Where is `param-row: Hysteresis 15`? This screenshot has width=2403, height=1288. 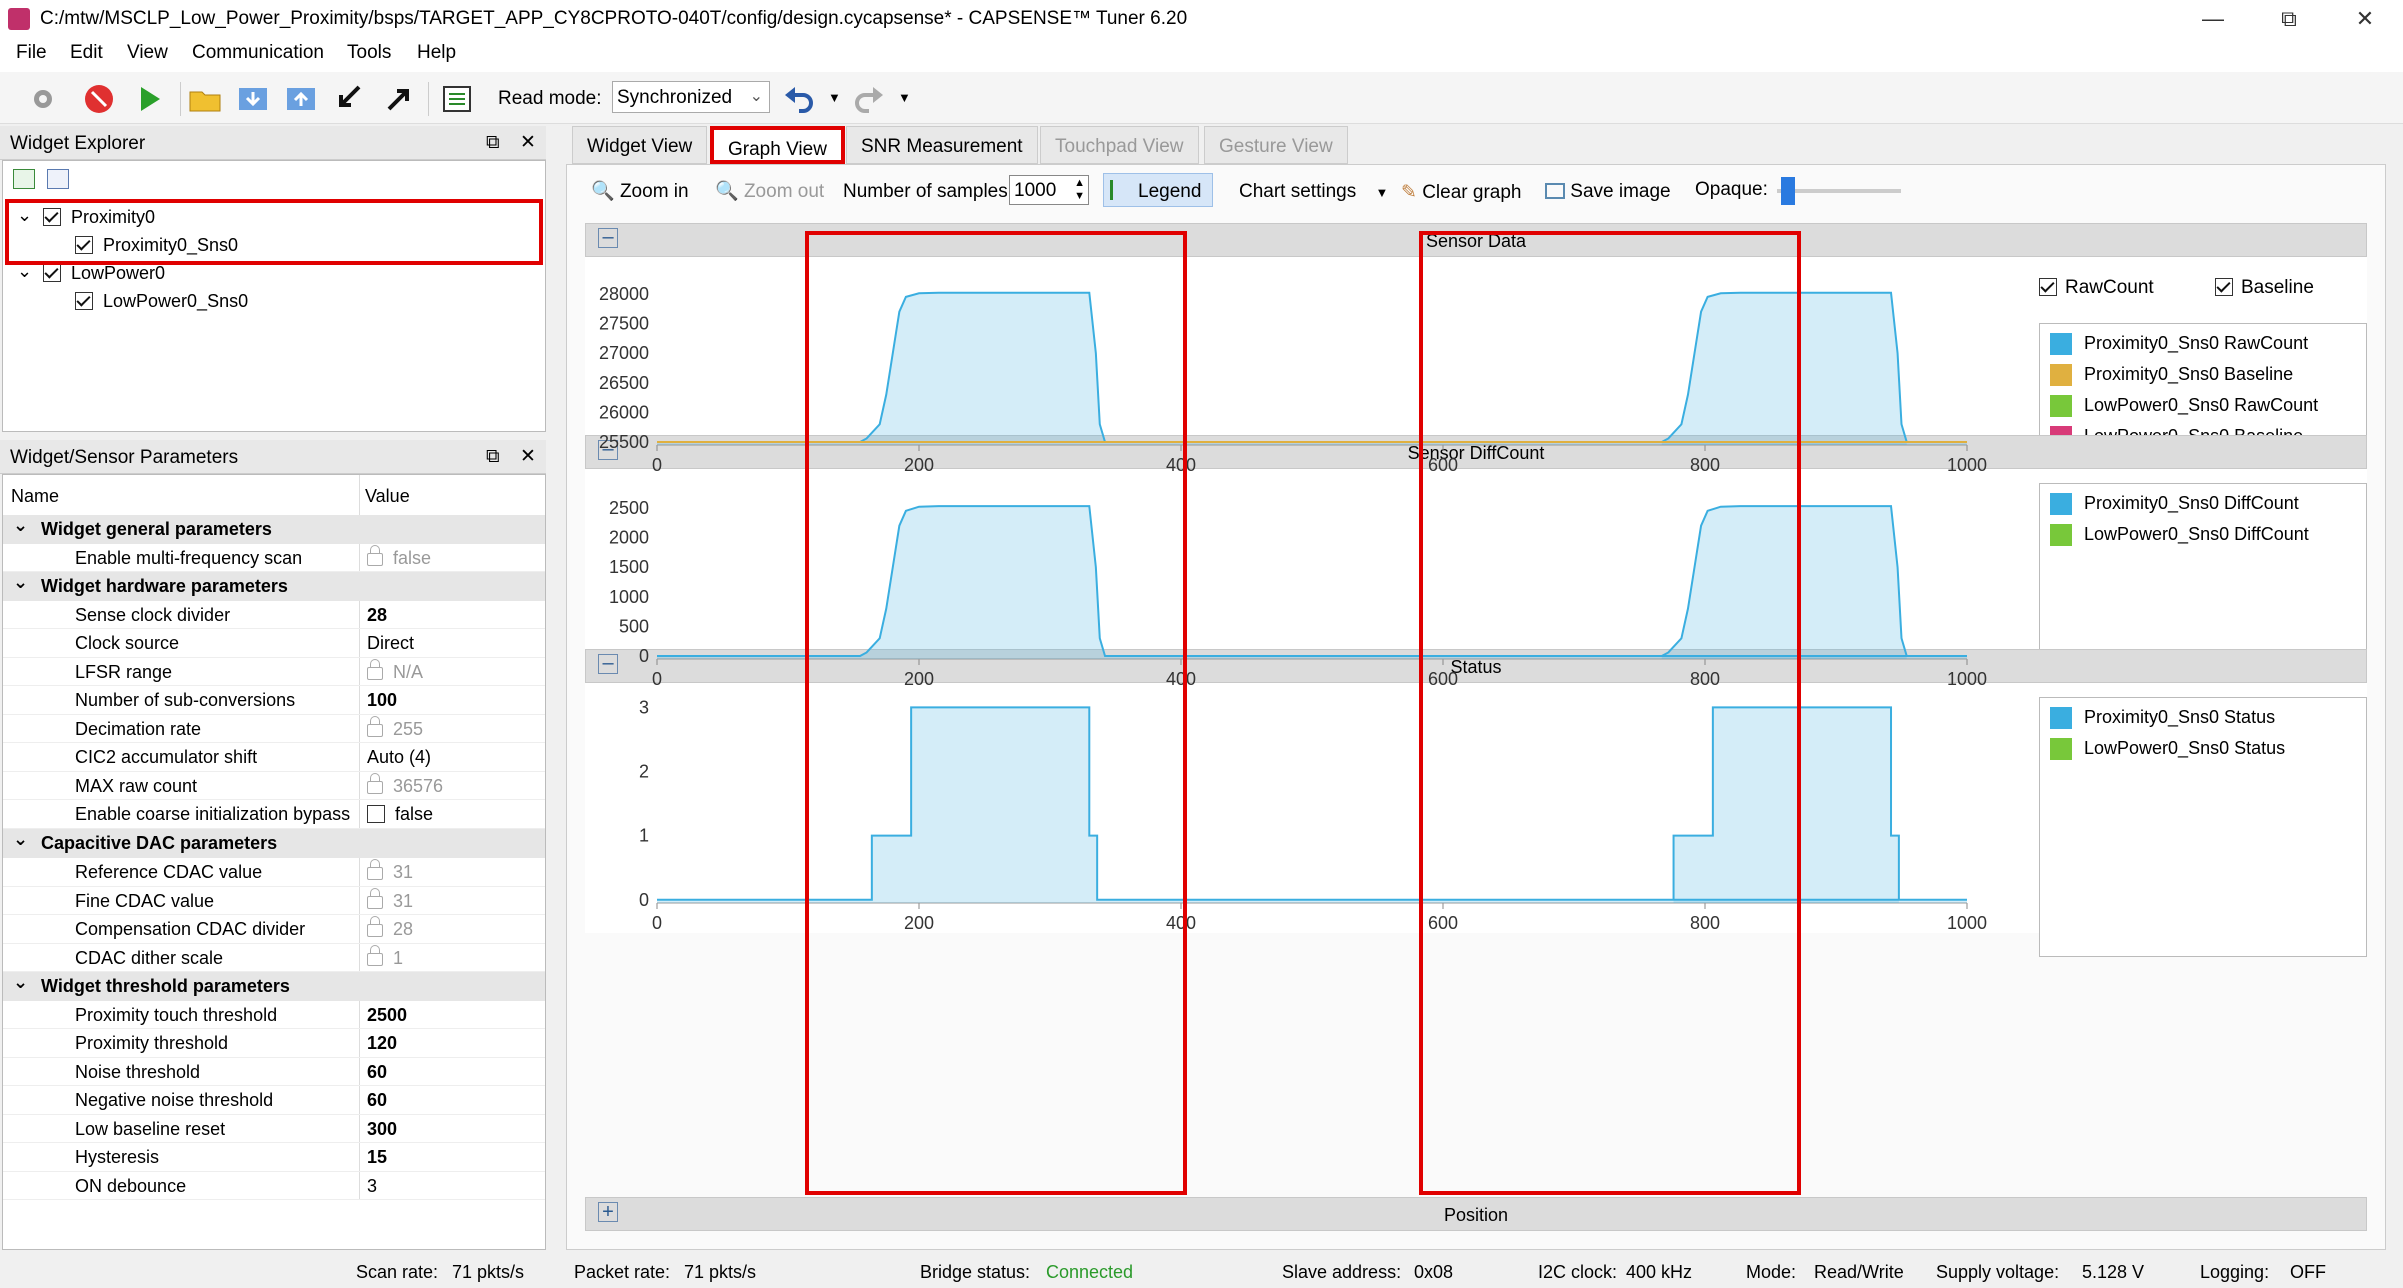
param-row: Hysteresis 15 is located at coordinates (274, 1157).